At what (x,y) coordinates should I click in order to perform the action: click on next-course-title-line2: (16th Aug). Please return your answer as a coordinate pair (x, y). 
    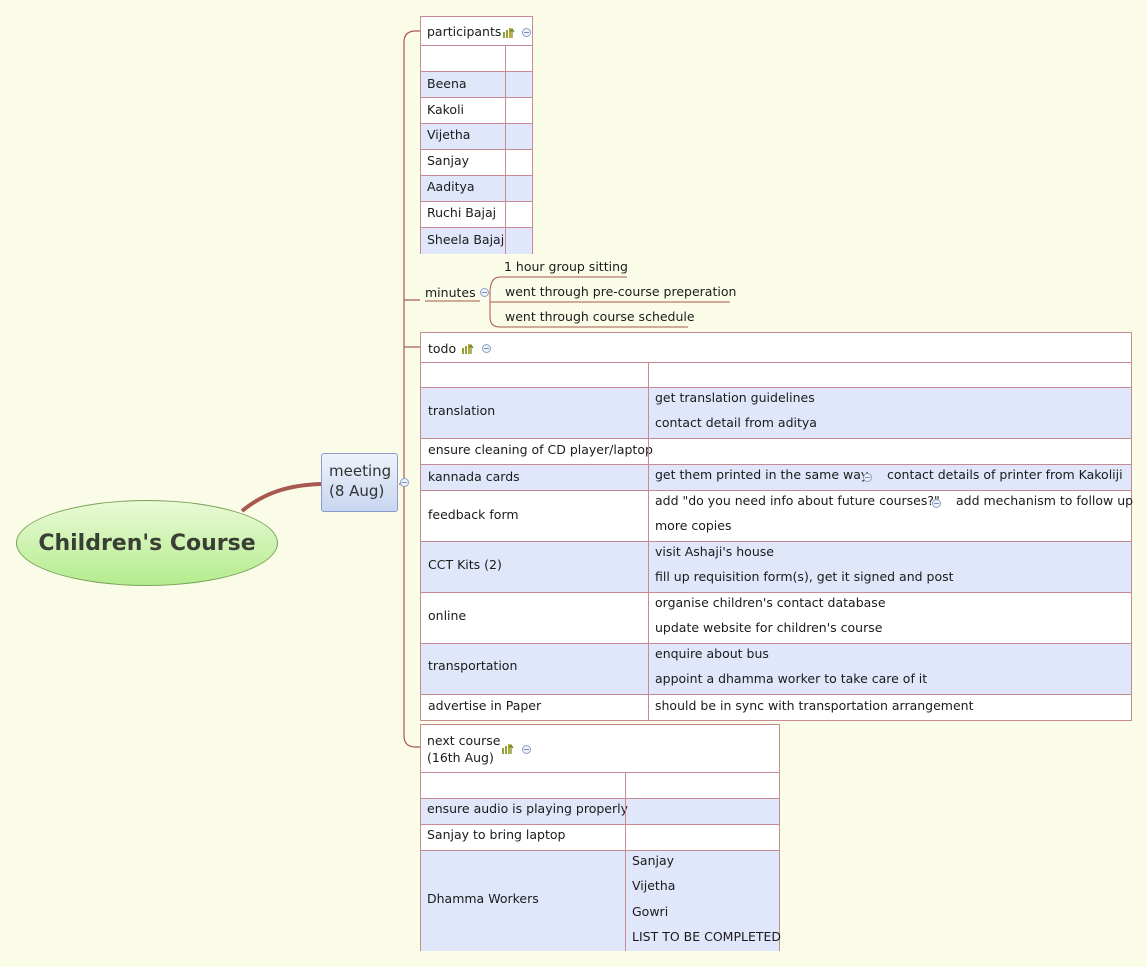
    Looking at the image, I should click on (460, 757).